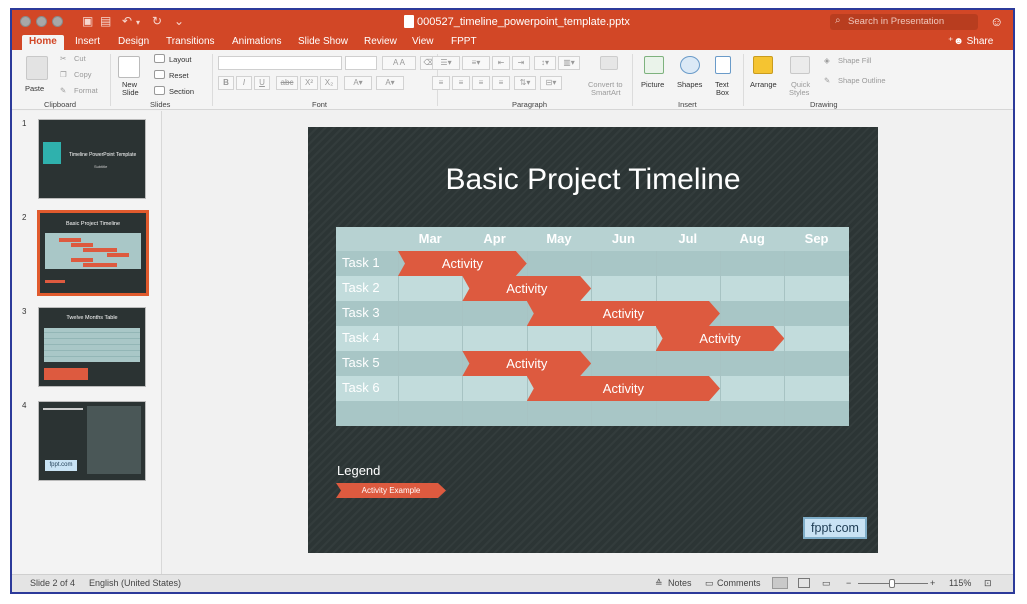 This screenshot has height=604, width=1027. What do you see at coordinates (800, 65) in the screenshot?
I see `quick-styles-icon` at bounding box center [800, 65].